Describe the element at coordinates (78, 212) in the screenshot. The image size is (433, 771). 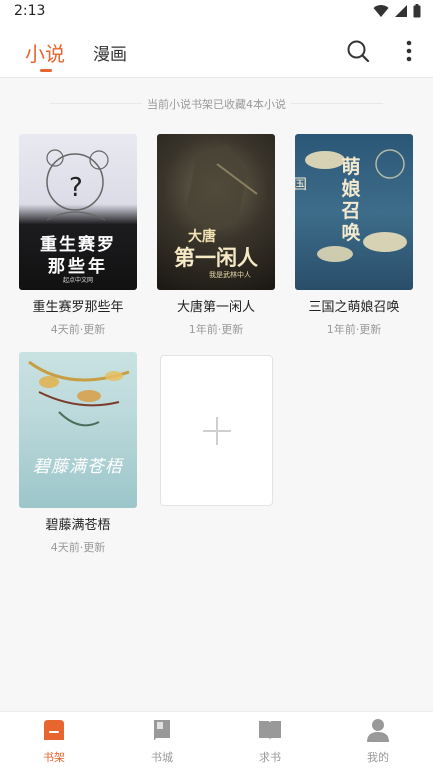
I see `book-cover: ? 重生赛罗 那些年 起点中文网` at that location.